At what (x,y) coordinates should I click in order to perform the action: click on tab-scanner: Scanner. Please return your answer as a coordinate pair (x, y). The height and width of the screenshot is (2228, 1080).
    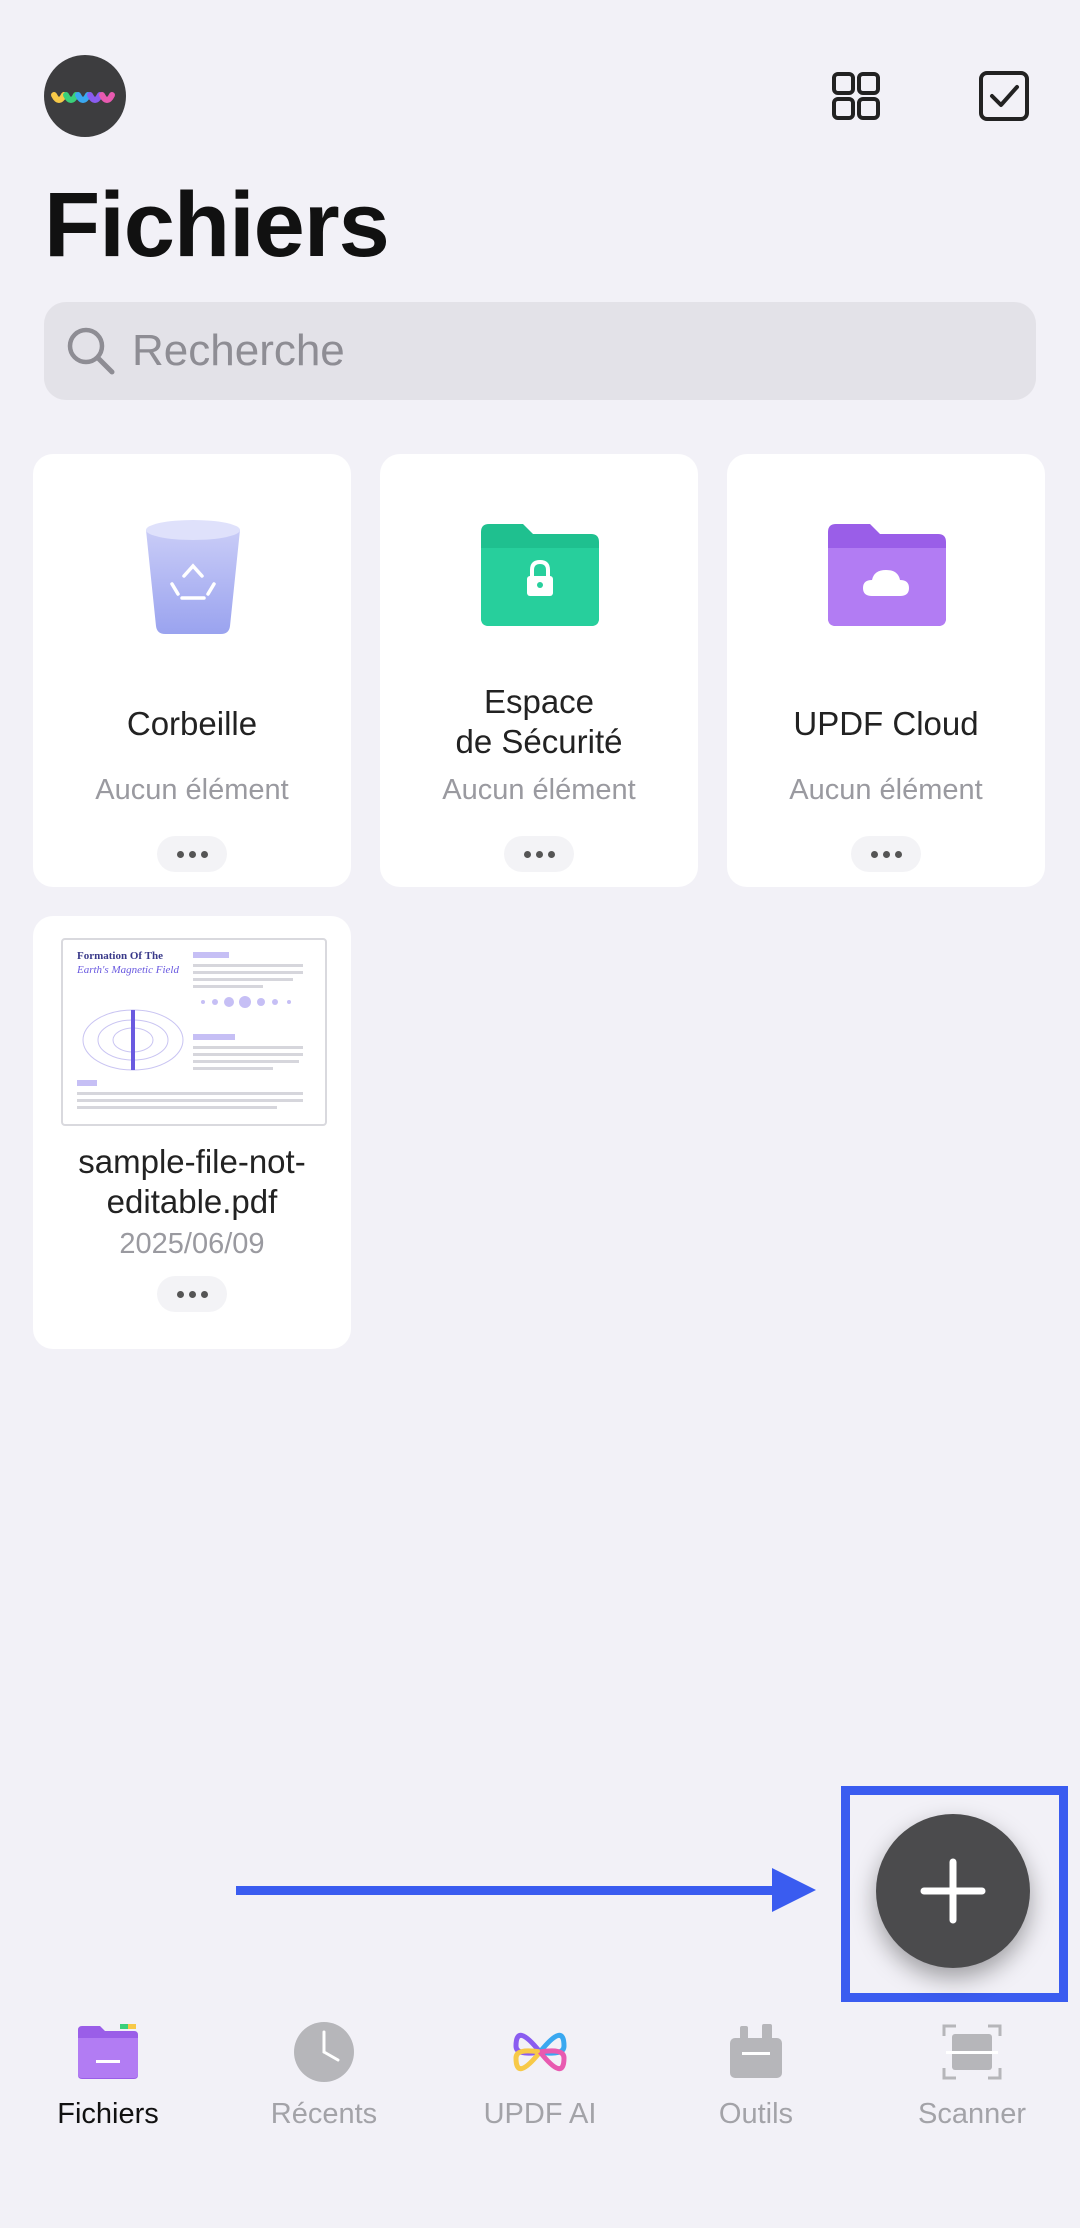
    Looking at the image, I should click on (972, 2090).